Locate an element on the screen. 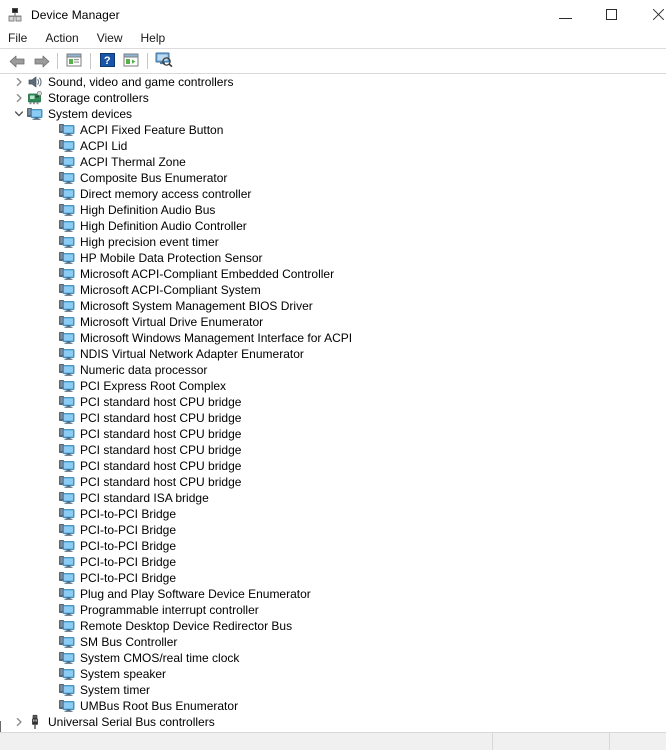 The image size is (666, 750). tree-device-row: System speaker is located at coordinates (333, 674).